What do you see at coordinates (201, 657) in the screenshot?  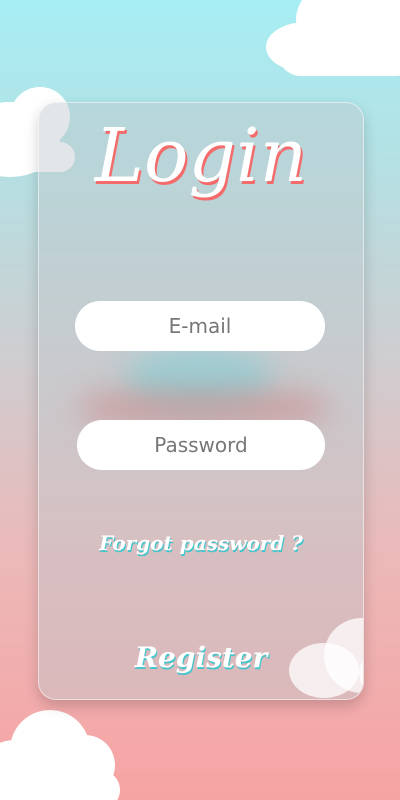 I see `register-link: Register` at bounding box center [201, 657].